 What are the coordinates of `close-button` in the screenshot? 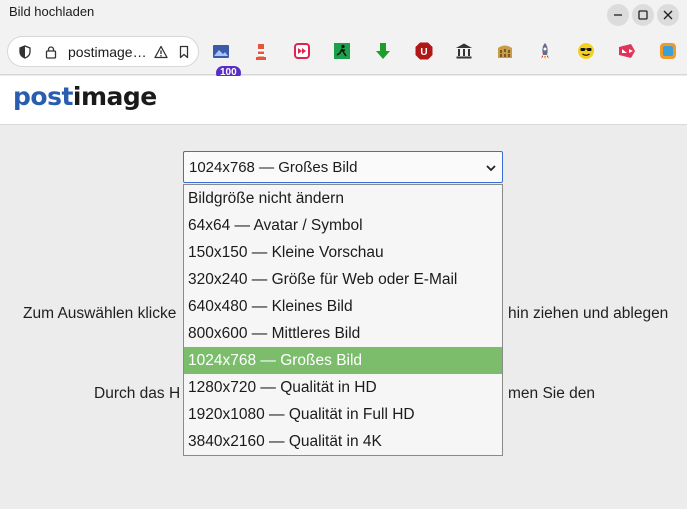 It's located at (668, 15).